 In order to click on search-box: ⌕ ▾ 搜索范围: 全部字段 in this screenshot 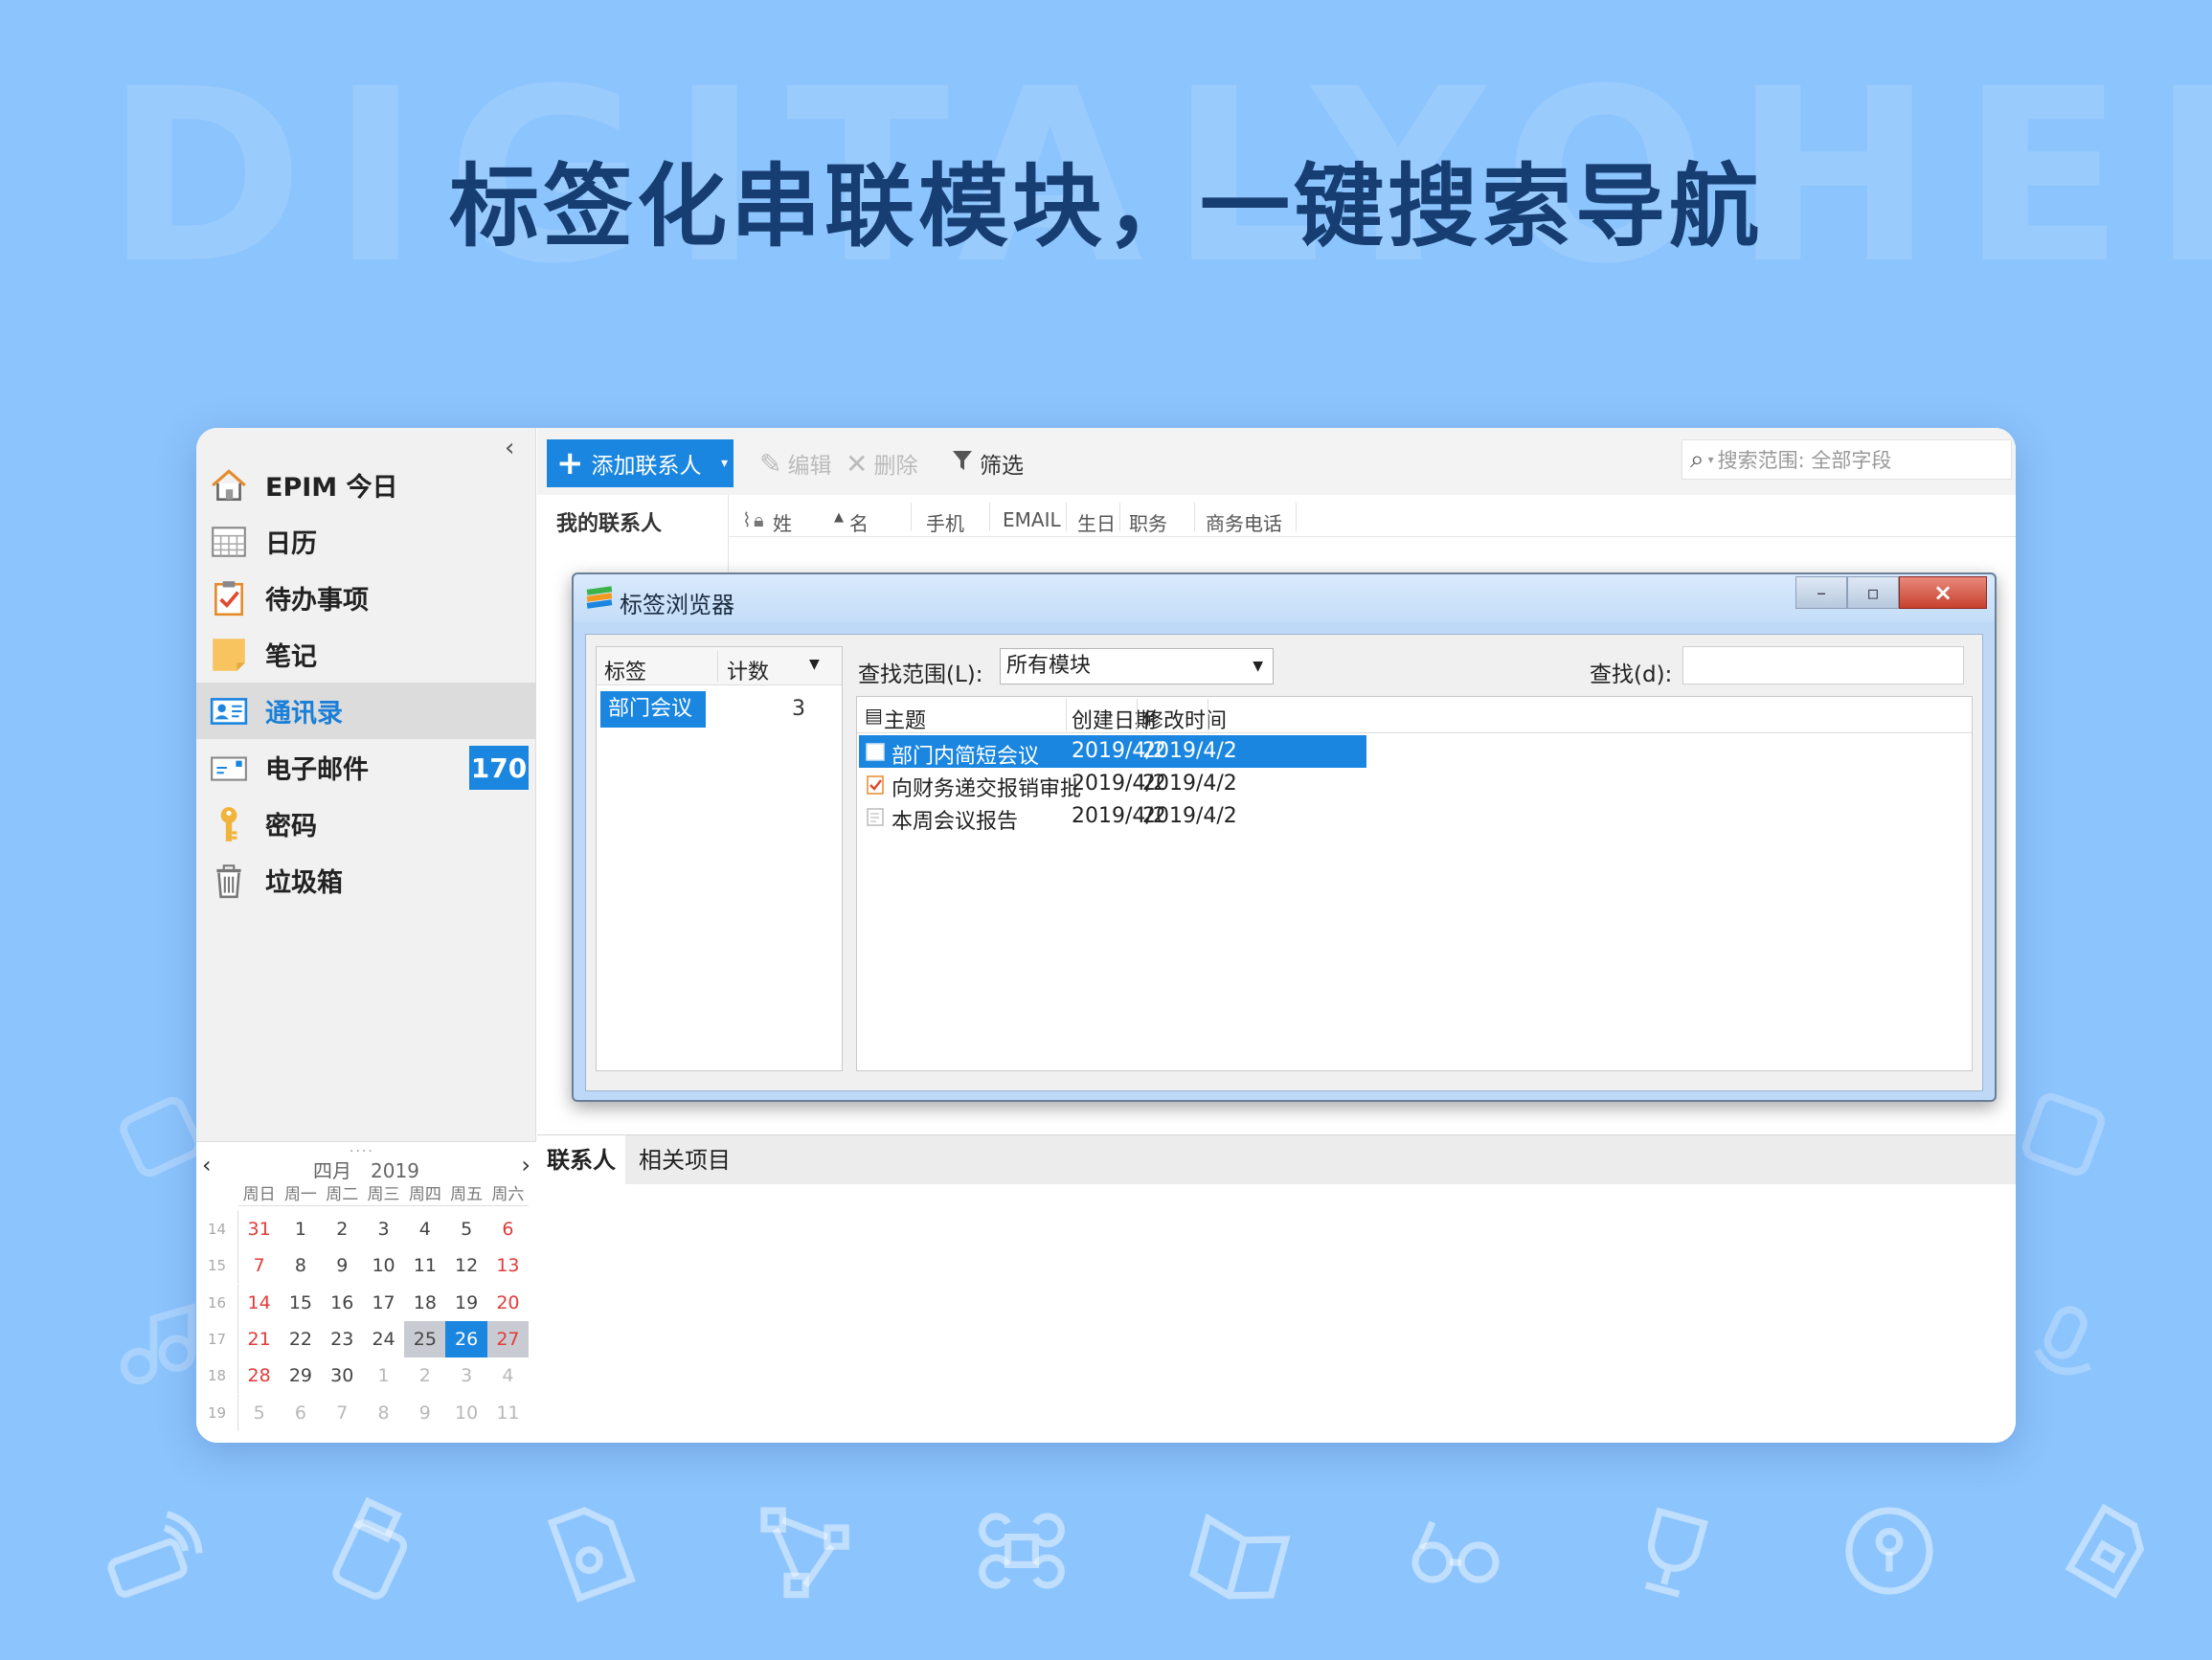, I will do `click(1847, 459)`.